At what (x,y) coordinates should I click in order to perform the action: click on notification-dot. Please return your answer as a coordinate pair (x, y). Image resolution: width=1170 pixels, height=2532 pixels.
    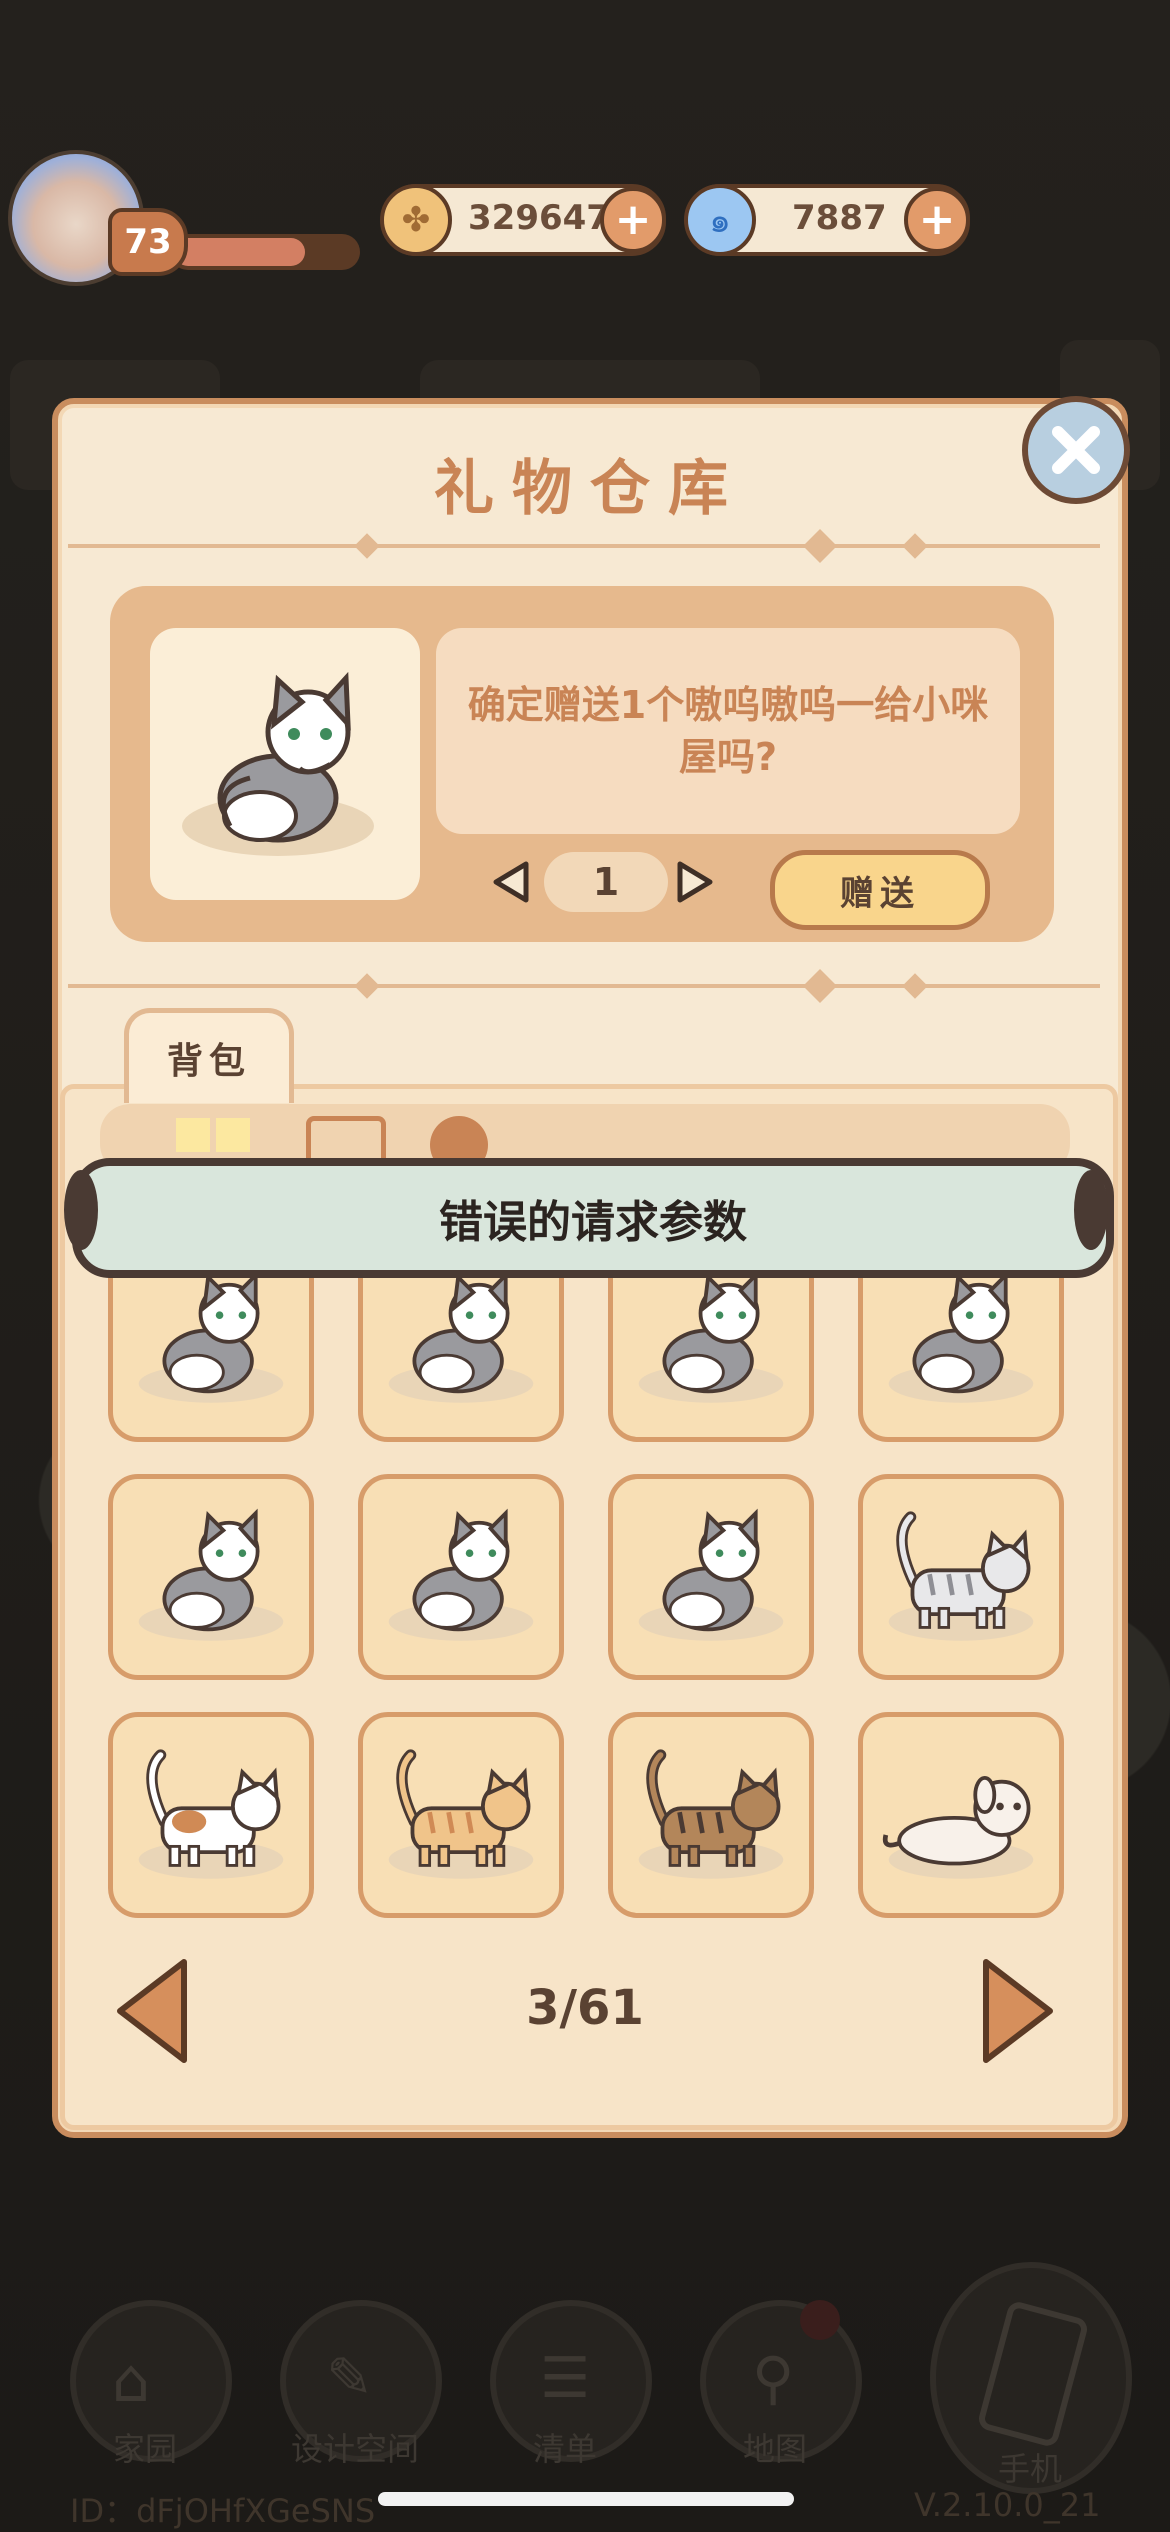
    Looking at the image, I should click on (820, 2320).